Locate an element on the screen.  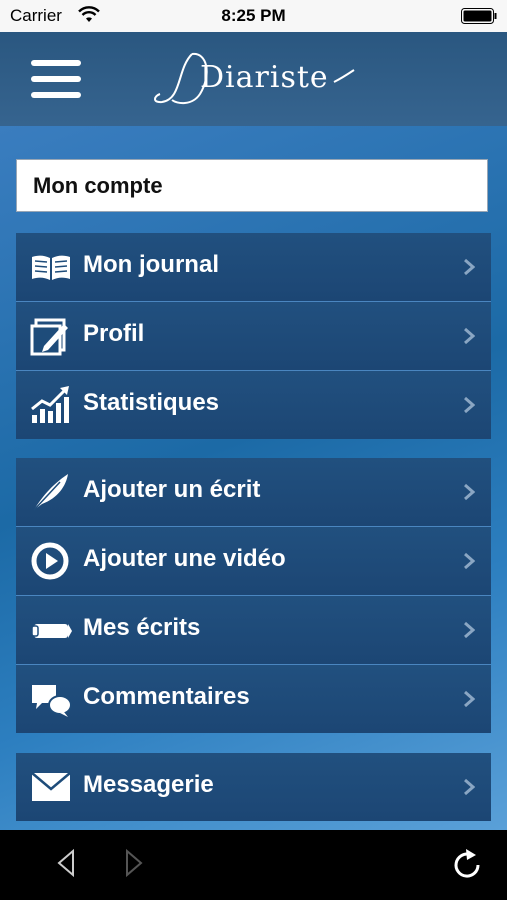
menu-item-label: Commentaires is located at coordinates (166, 696).